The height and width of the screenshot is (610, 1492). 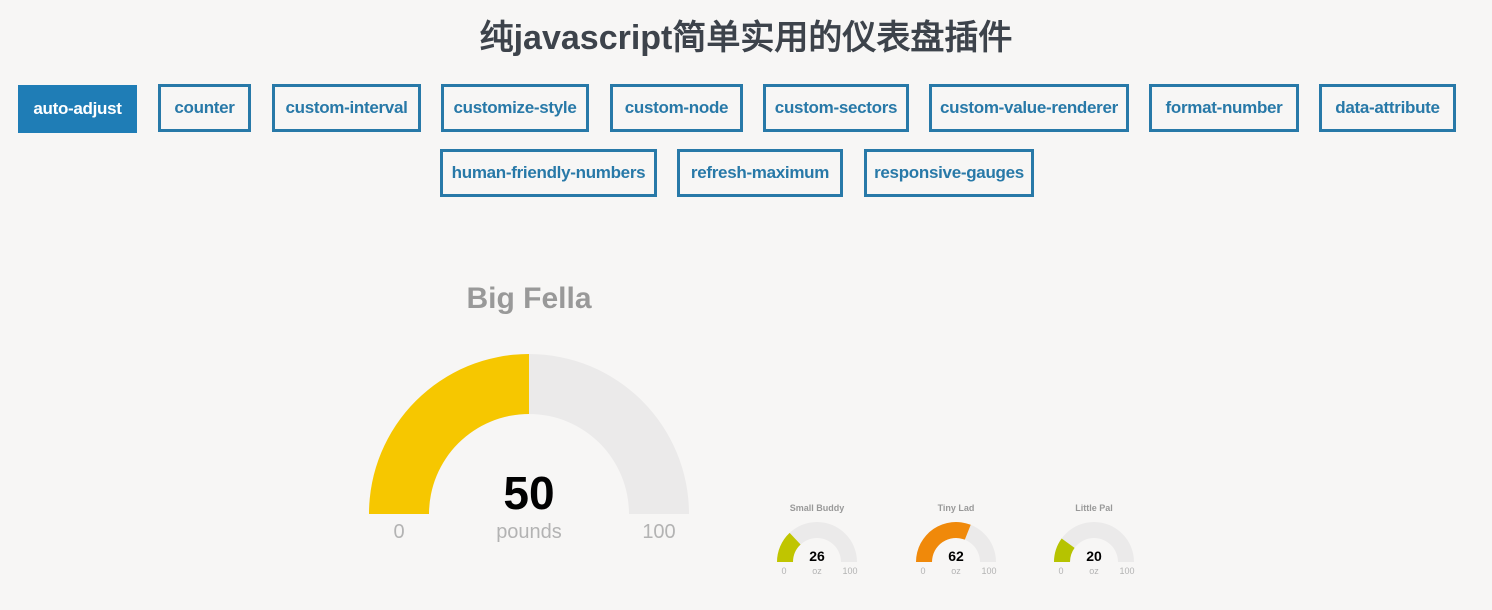 What do you see at coordinates (346, 108) in the screenshot?
I see `tab-custom-interval: custom-interval` at bounding box center [346, 108].